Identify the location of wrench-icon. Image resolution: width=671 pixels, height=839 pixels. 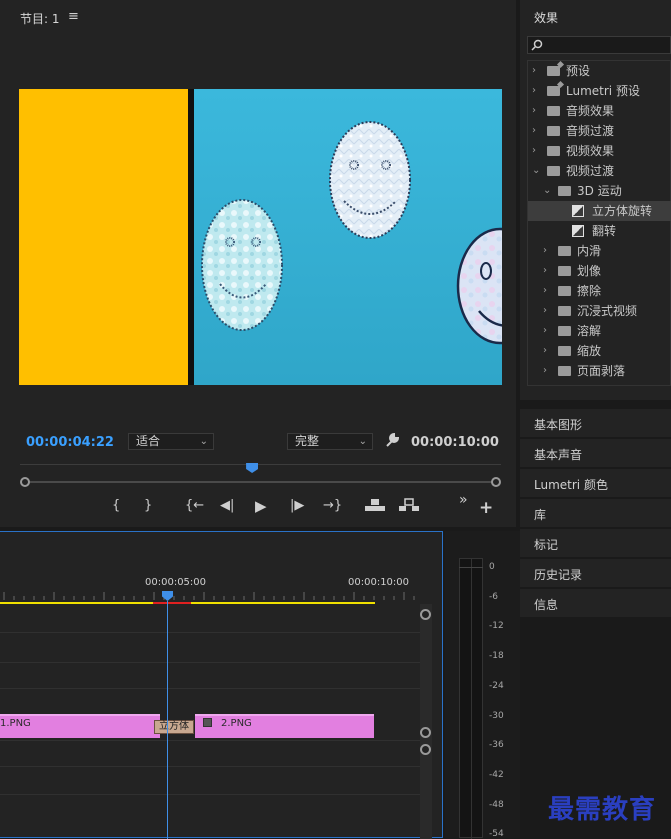
(392, 440).